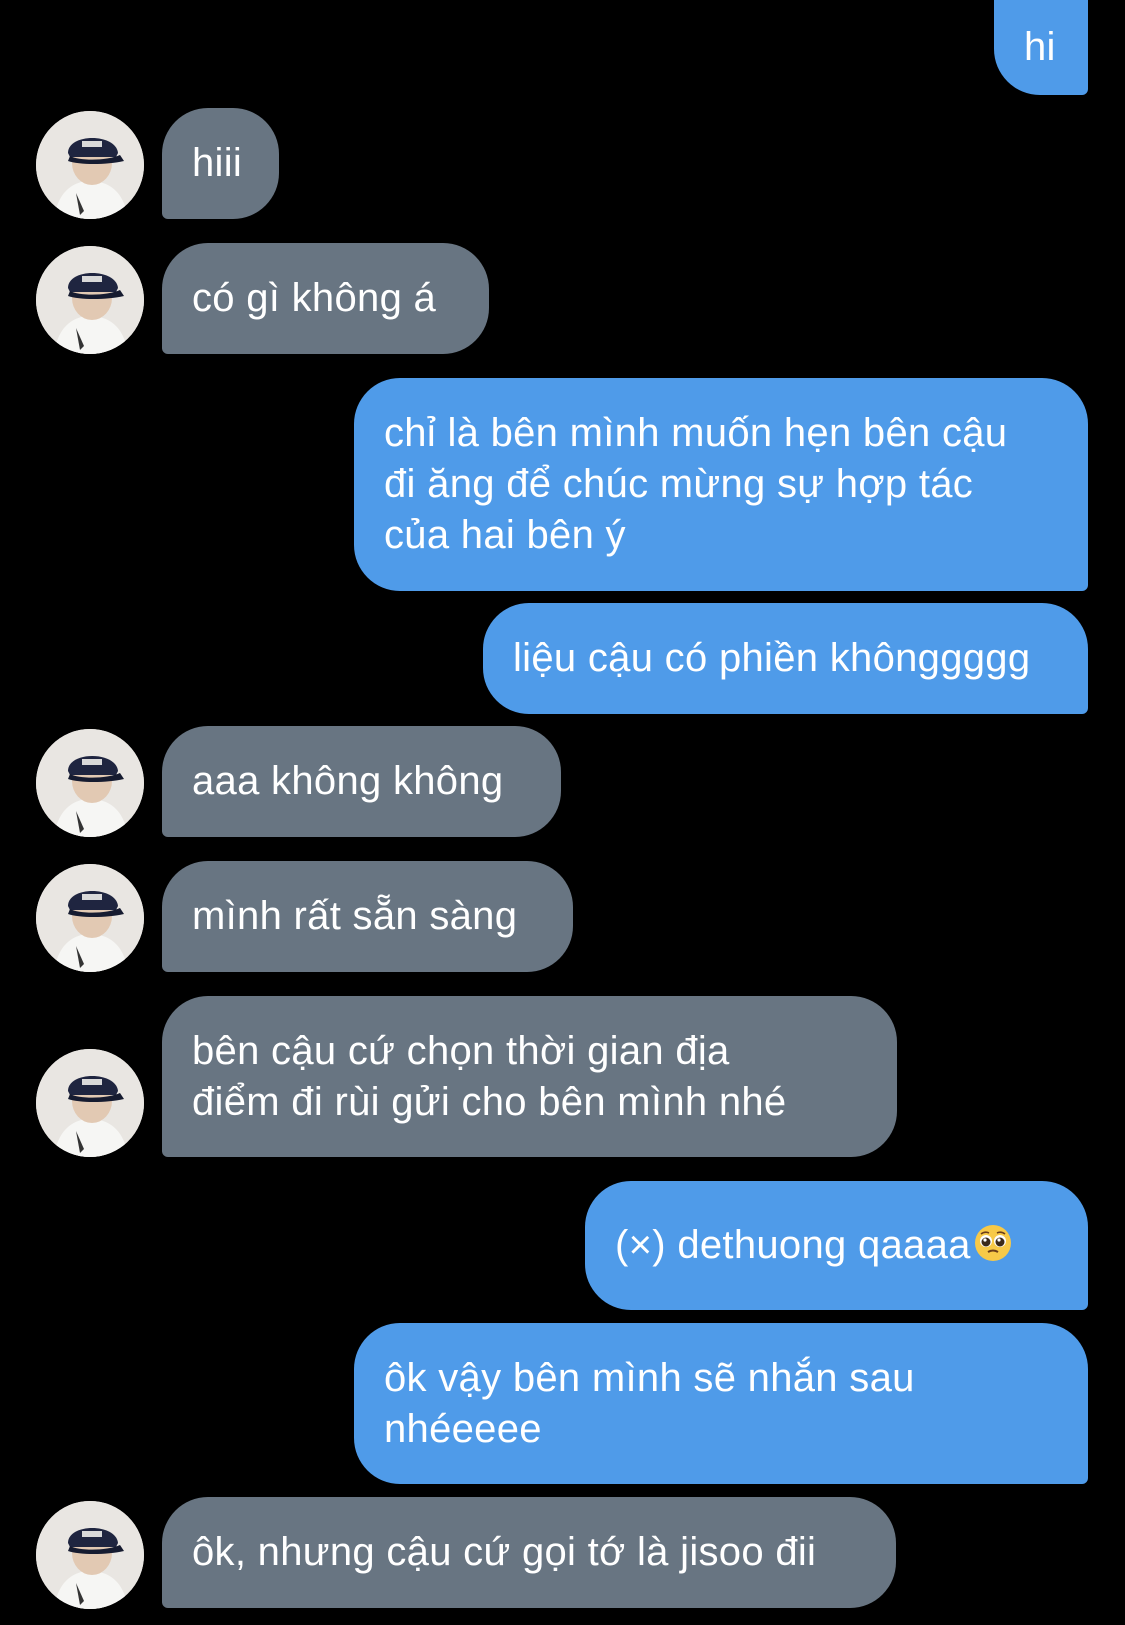 The image size is (1125, 1625). Describe the element at coordinates (355, 916) in the screenshot. I see `message-text: mình rất sẵn sàng` at that location.